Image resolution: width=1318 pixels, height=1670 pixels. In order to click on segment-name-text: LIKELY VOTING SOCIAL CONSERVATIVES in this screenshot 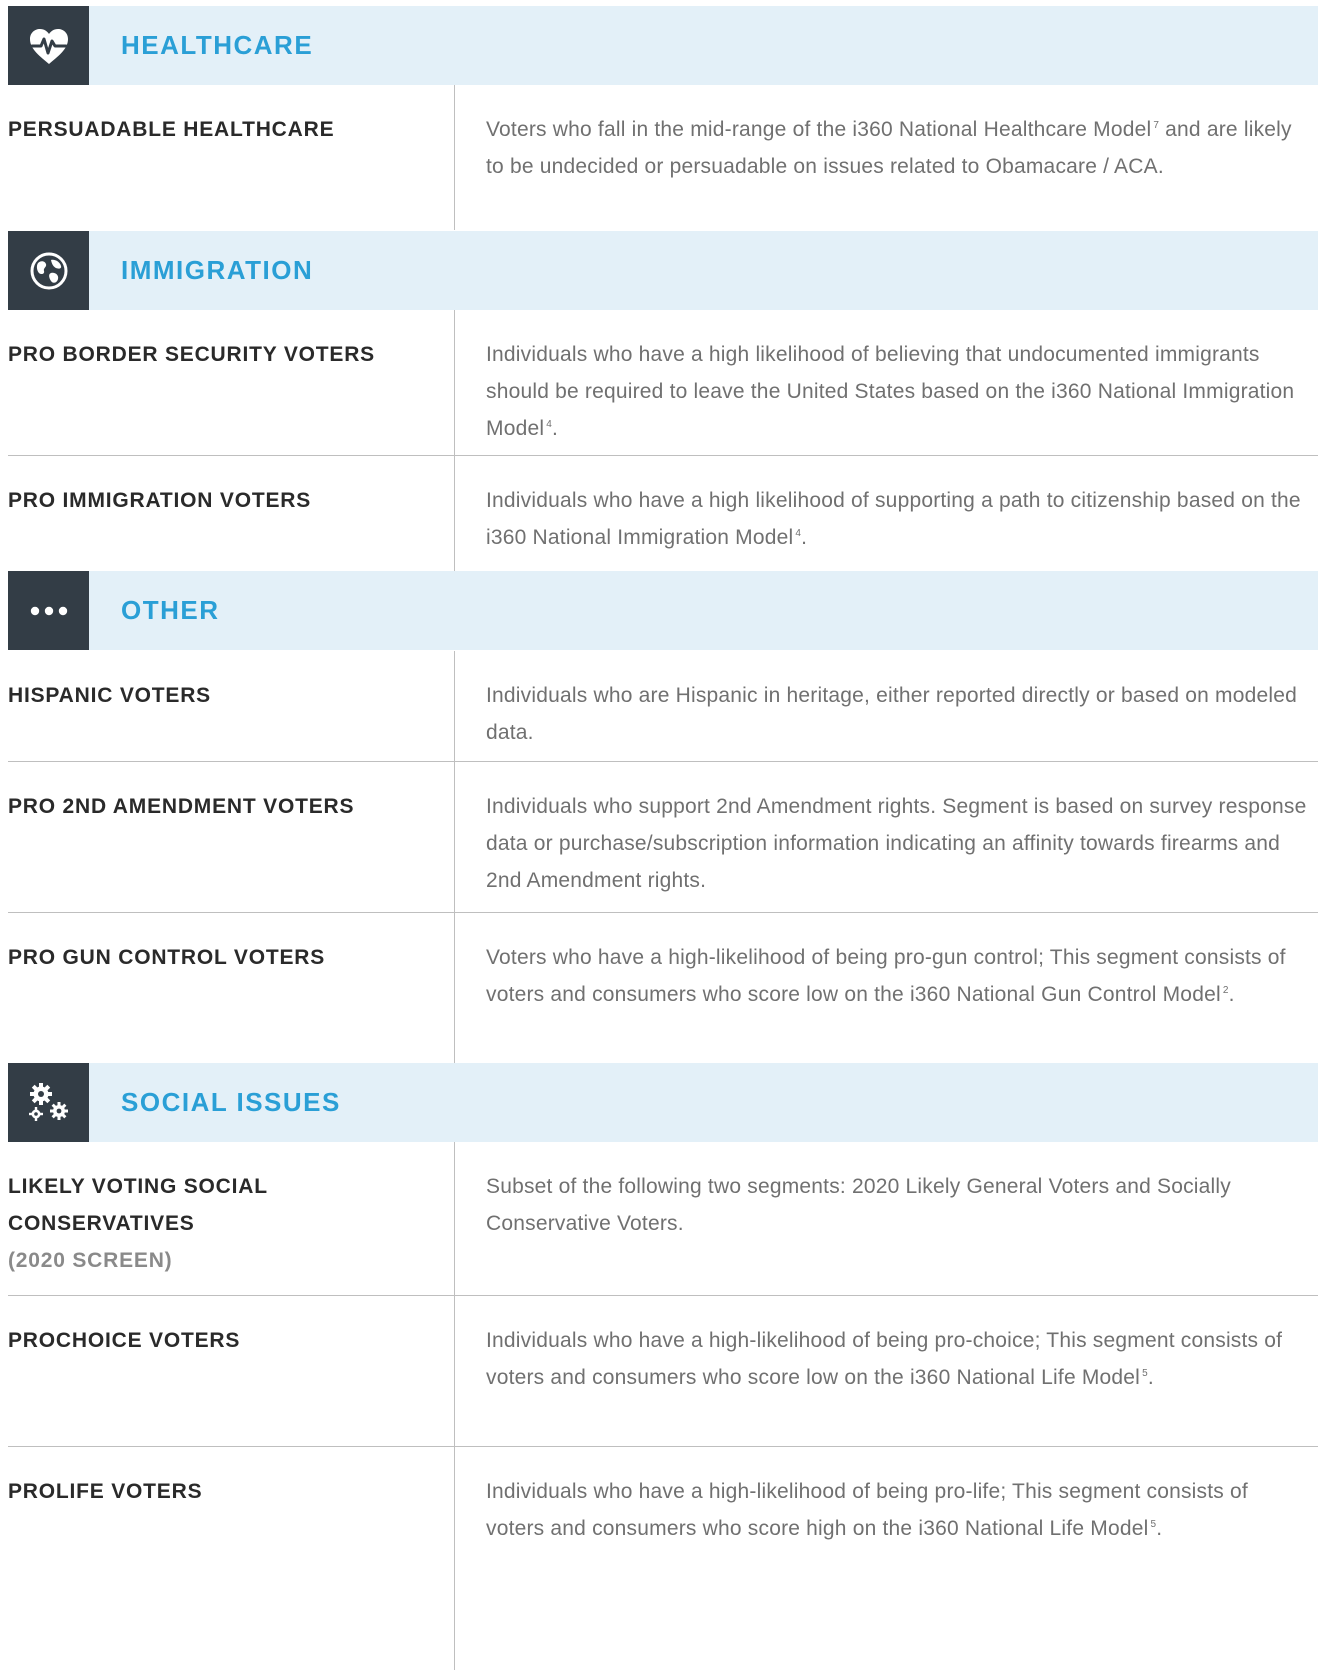, I will do `click(138, 1205)`.